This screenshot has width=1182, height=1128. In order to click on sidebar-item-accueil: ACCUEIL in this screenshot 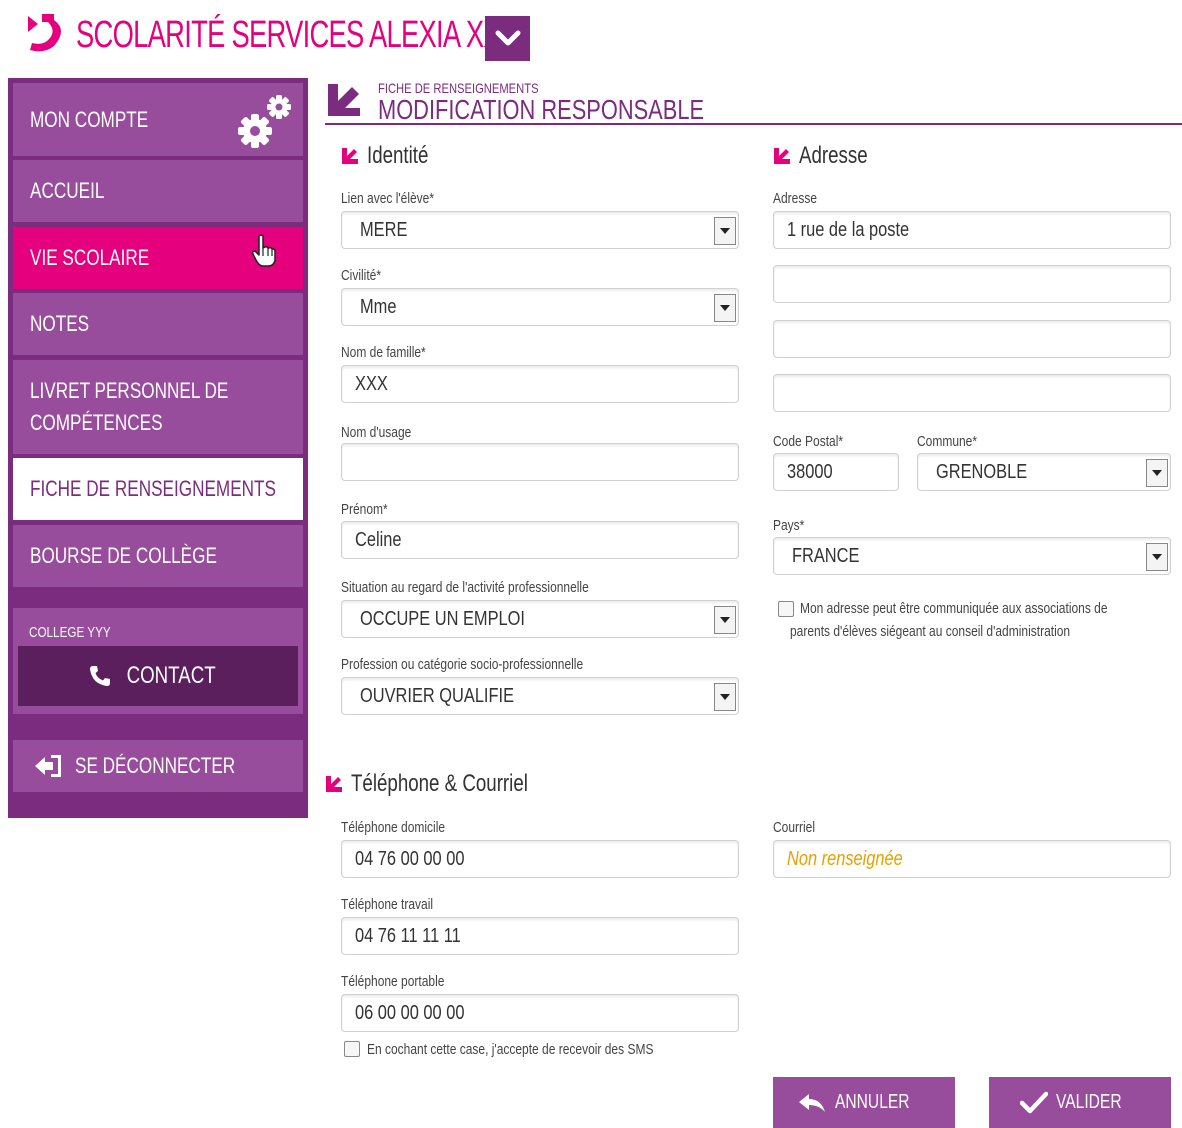, I will do `click(158, 191)`.